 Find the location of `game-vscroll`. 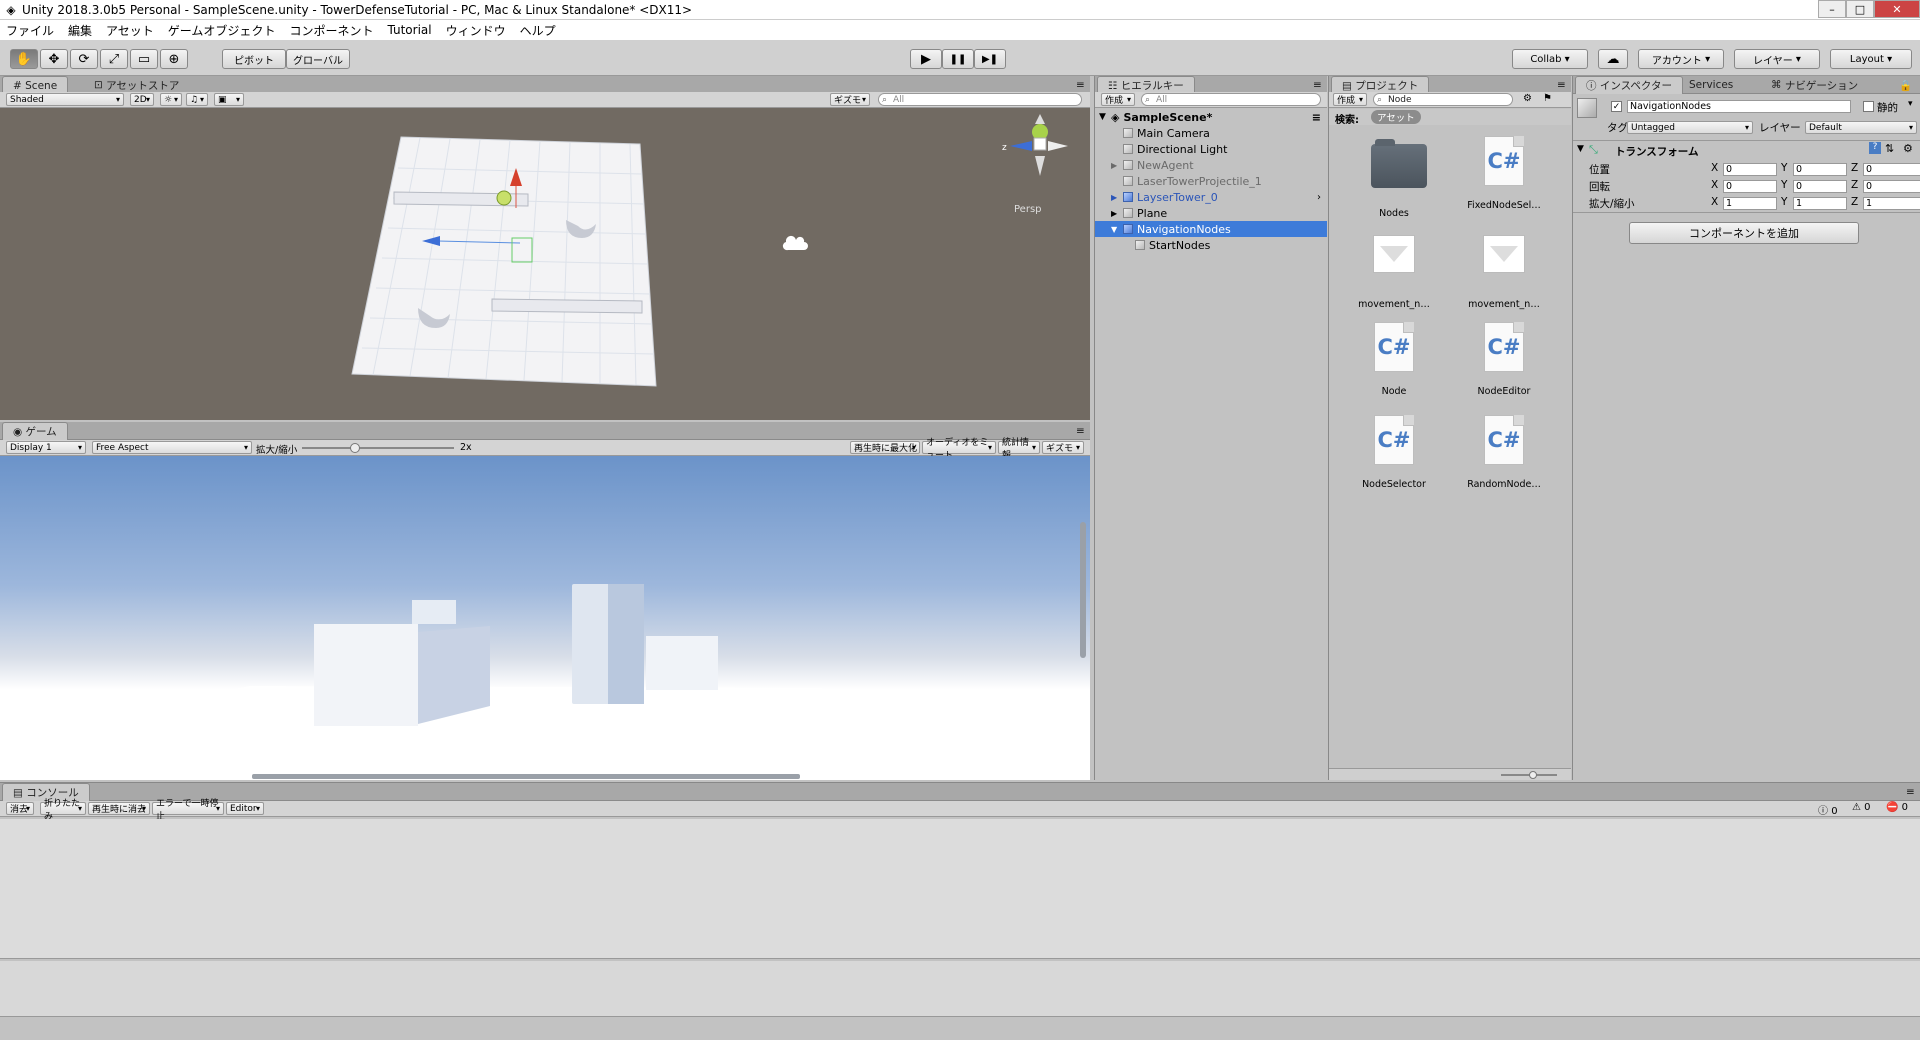

game-vscroll is located at coordinates (1083, 590).